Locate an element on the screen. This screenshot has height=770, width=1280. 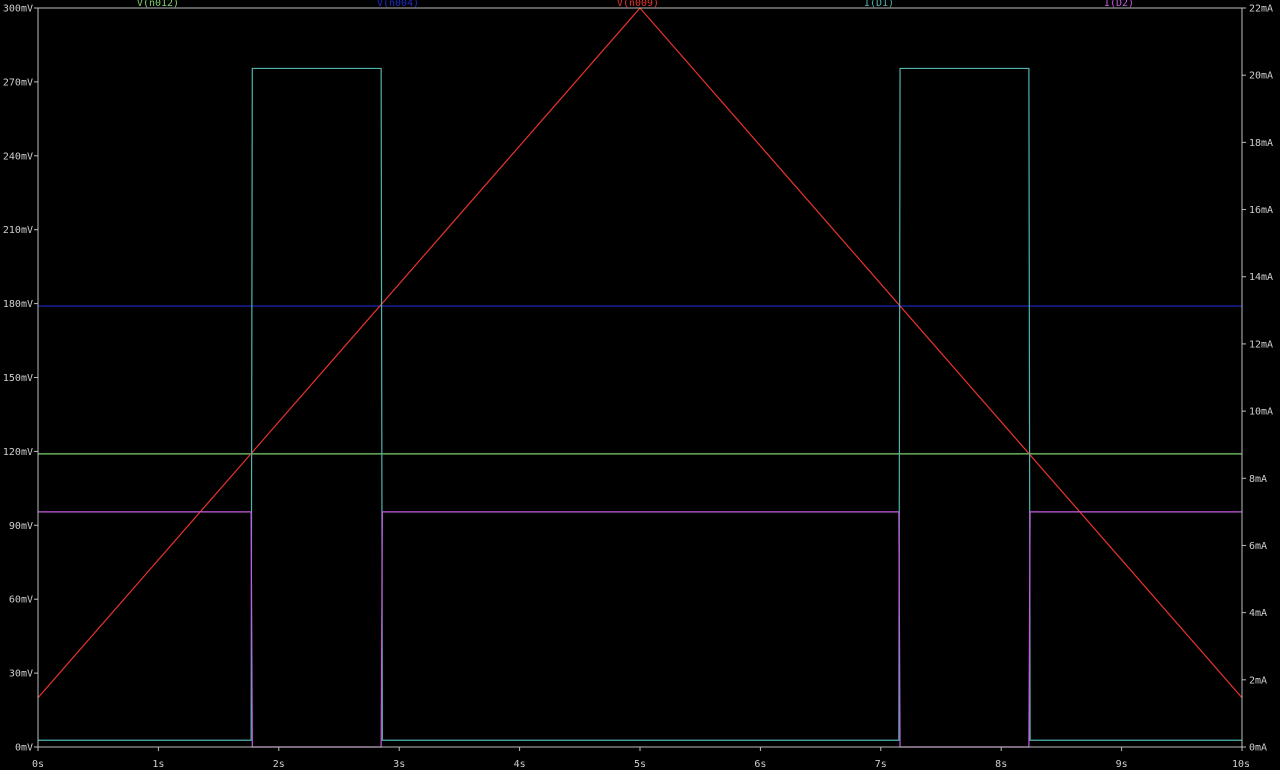
right-tick-label: 6mA is located at coordinates (1258, 546).